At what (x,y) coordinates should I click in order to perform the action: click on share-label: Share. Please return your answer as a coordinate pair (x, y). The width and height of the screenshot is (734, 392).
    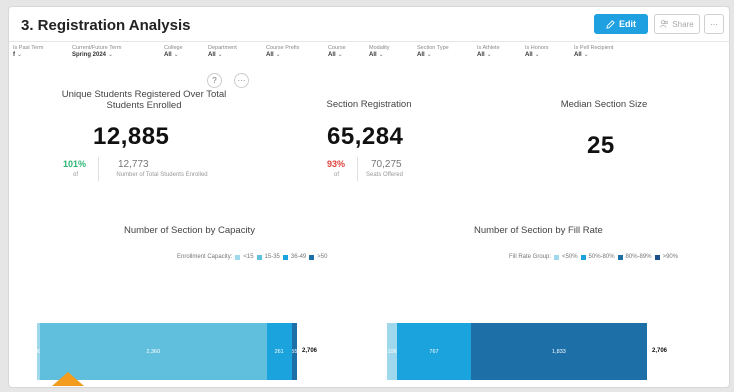
    Looking at the image, I should click on (683, 24).